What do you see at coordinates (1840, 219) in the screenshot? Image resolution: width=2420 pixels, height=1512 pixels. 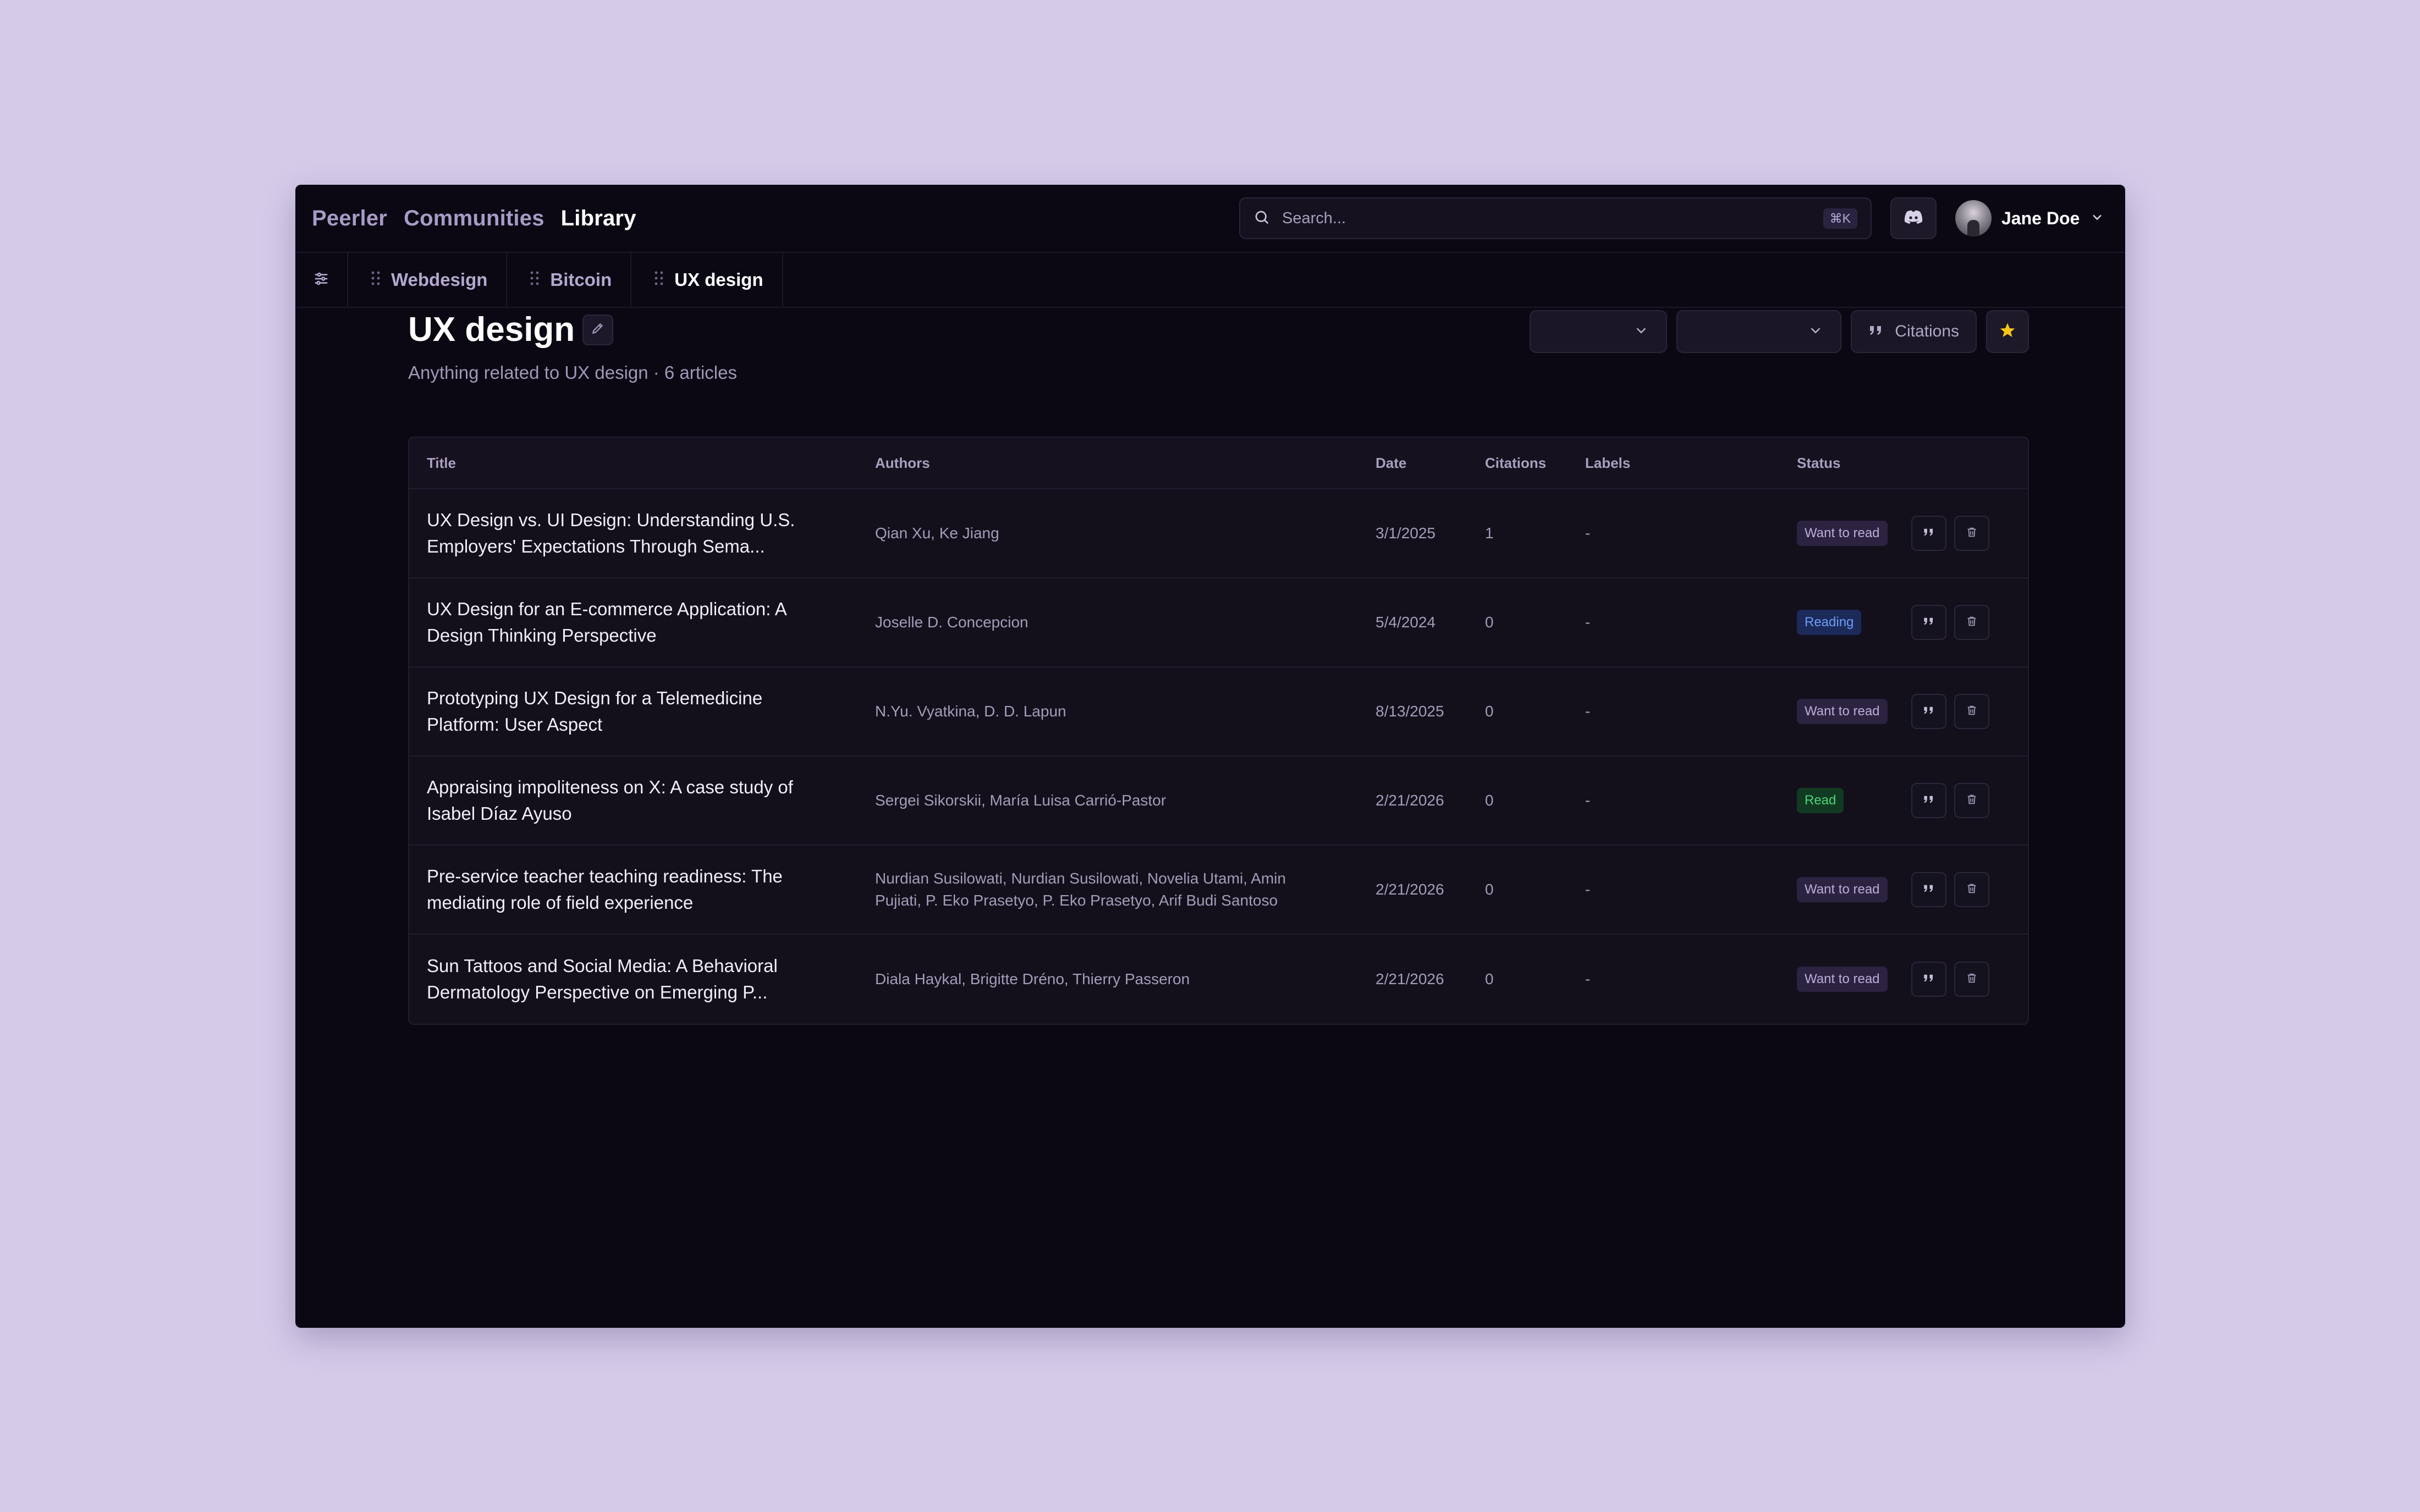 I see `search-shortcut: ⌘K` at bounding box center [1840, 219].